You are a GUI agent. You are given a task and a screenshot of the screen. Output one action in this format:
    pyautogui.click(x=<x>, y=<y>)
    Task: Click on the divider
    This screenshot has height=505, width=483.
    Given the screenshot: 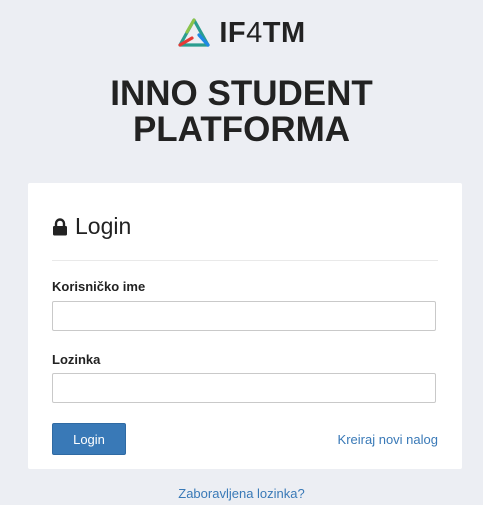 What is the action you would take?
    pyautogui.click(x=245, y=260)
    